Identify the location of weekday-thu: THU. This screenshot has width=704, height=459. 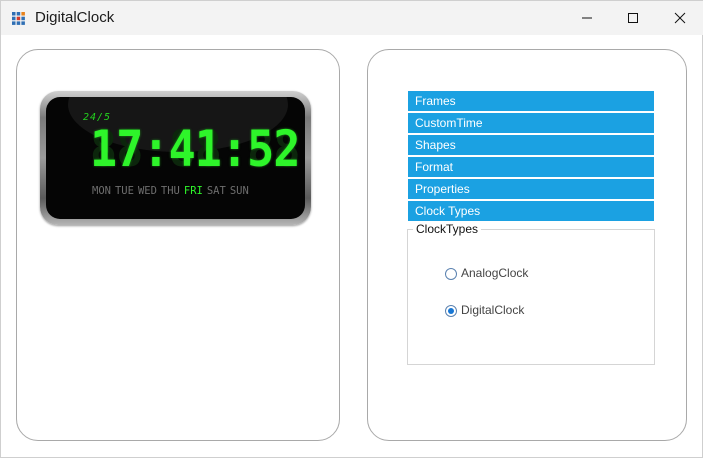
(170, 191).